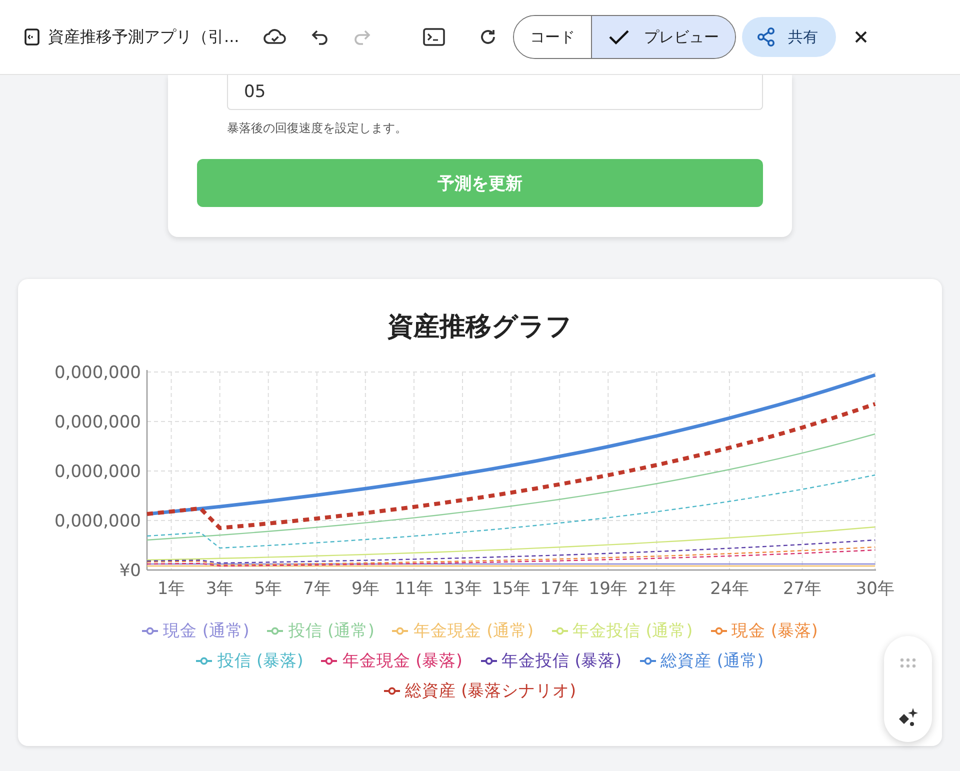  Describe the element at coordinates (268, 589) in the screenshot. I see `x-axis-label: 5年` at that location.